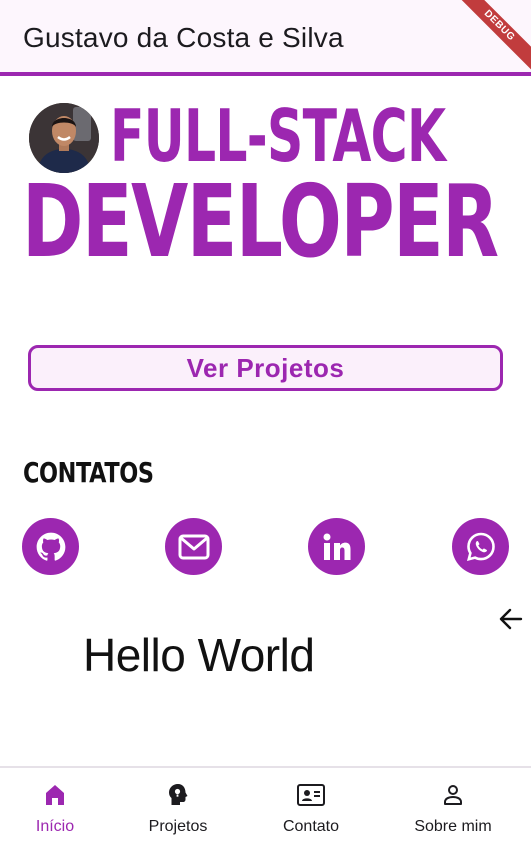  What do you see at coordinates (453, 826) in the screenshot?
I see `nav-label-sobre-mim: Sobre mim` at bounding box center [453, 826].